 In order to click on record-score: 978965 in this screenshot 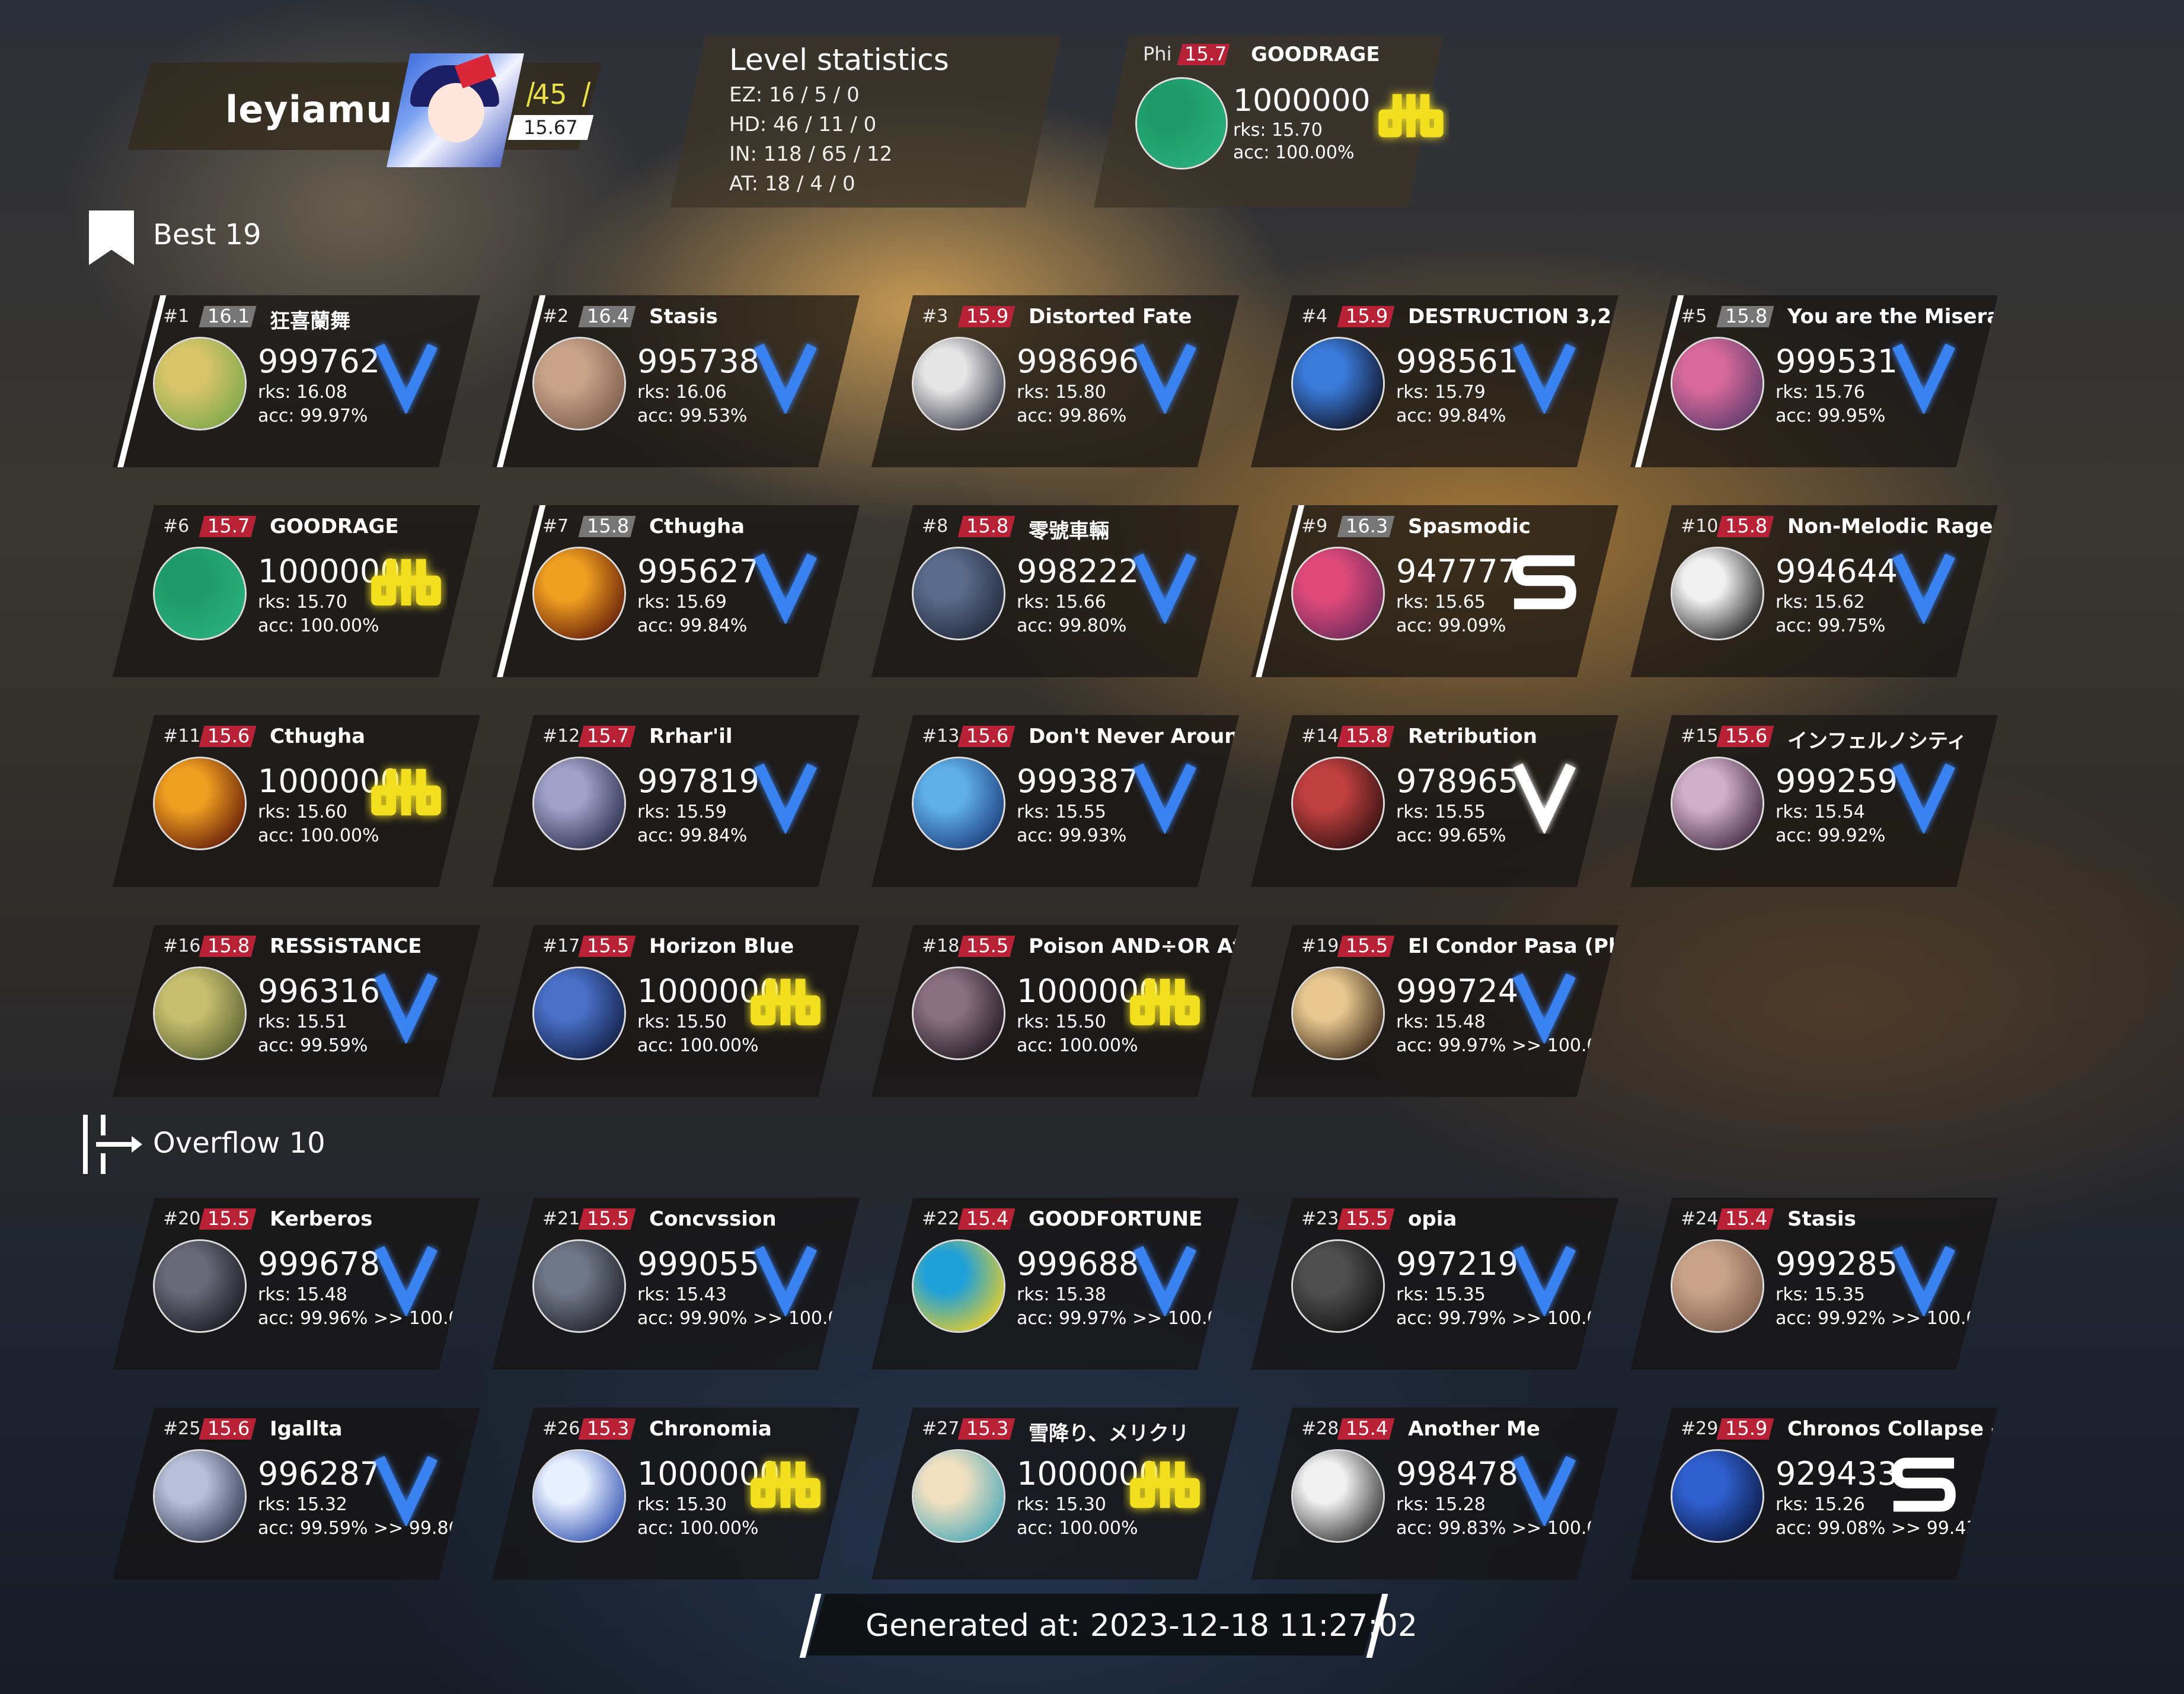, I will do `click(1457, 782)`.